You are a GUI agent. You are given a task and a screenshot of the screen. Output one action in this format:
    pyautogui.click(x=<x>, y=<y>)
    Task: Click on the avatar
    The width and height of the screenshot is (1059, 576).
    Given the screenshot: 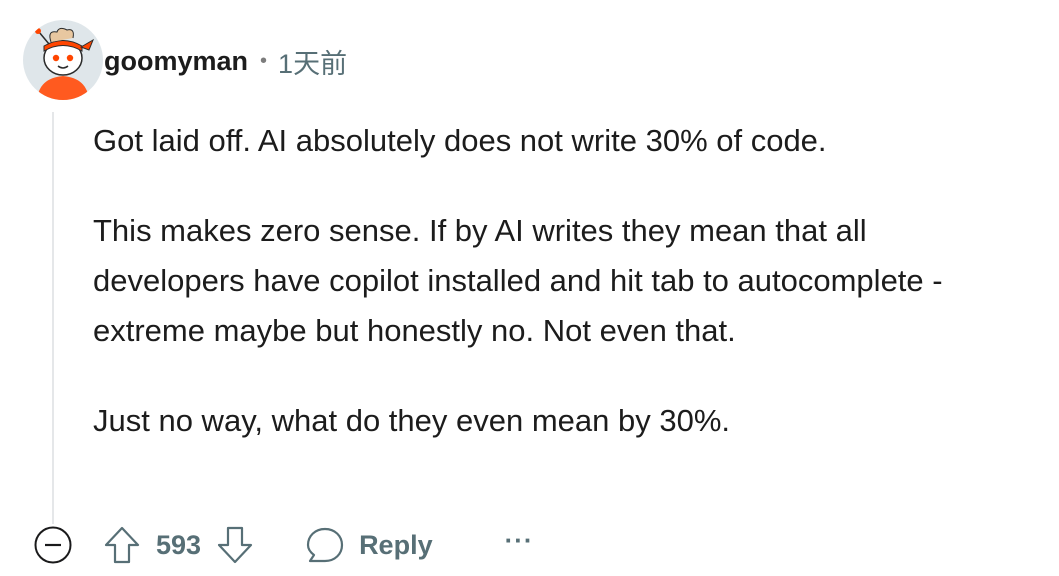 What is the action you would take?
    pyautogui.click(x=63, y=60)
    